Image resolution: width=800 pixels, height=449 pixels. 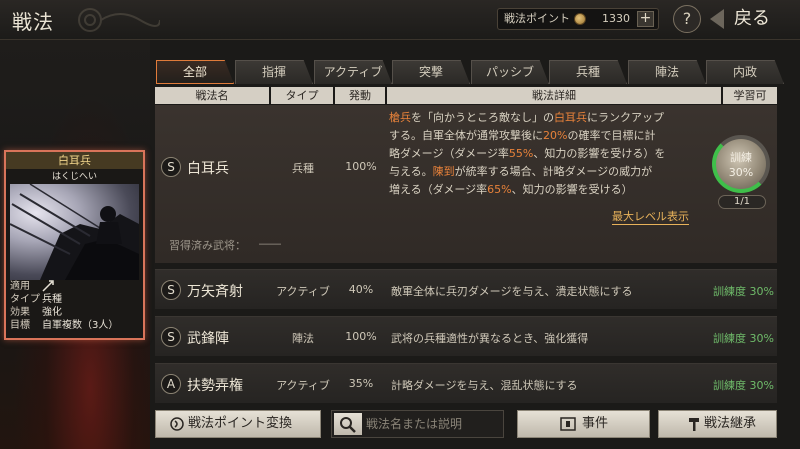 I want to click on strategy-card: 白耳兵 はくじへい 適用 タイプ 兵種 効果 強化 目標 自軍複数（3人）, so click(x=74, y=245).